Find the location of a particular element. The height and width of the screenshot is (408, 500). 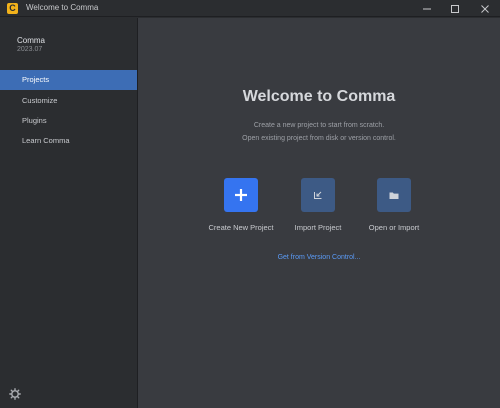

create-new-project-label: Create New Project is located at coordinates (241, 227).